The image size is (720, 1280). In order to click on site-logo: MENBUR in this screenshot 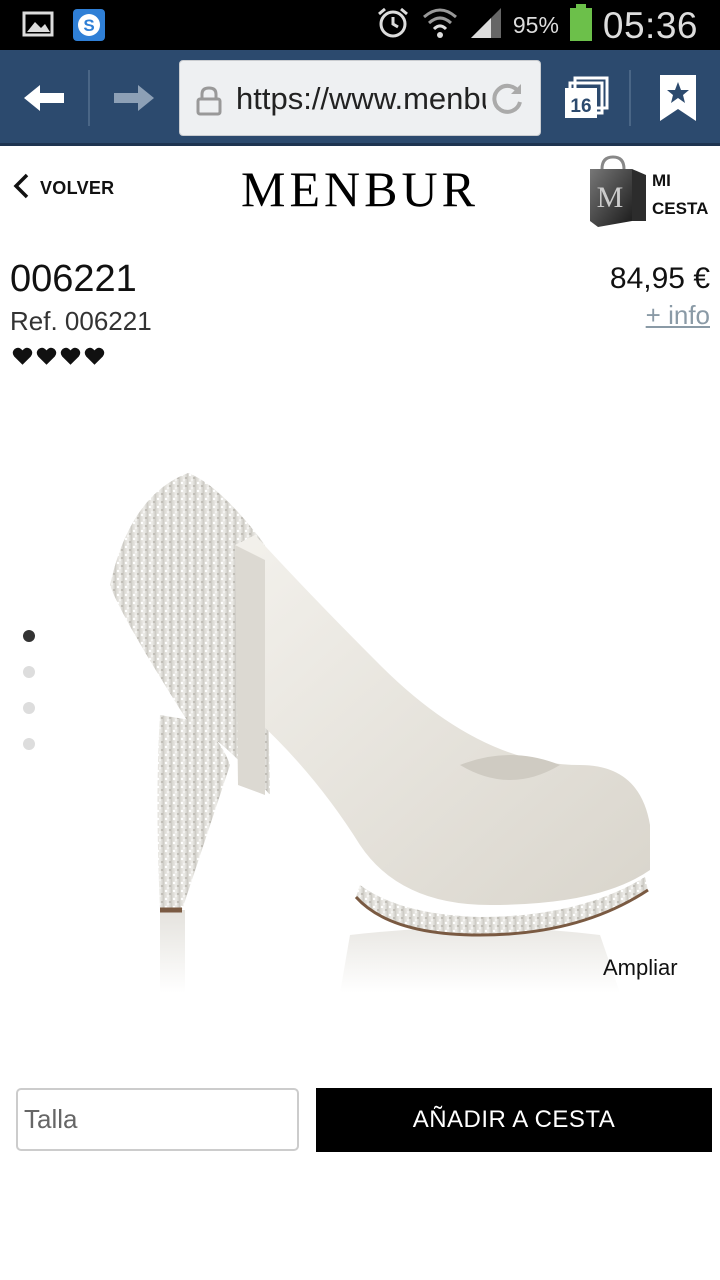, I will do `click(360, 189)`.